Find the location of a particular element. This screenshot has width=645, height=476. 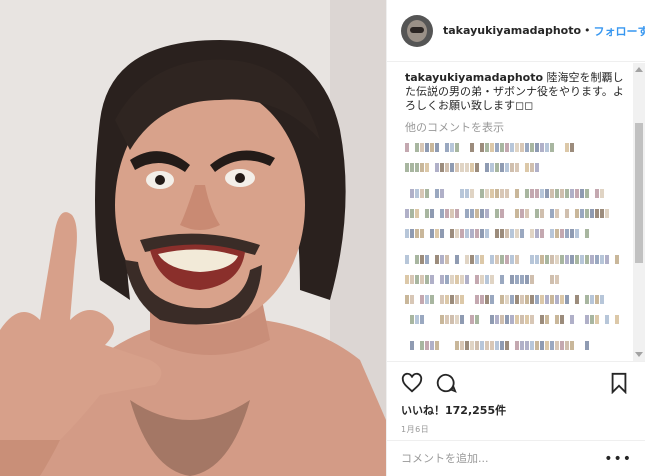

comment-icon is located at coordinates (446, 383).